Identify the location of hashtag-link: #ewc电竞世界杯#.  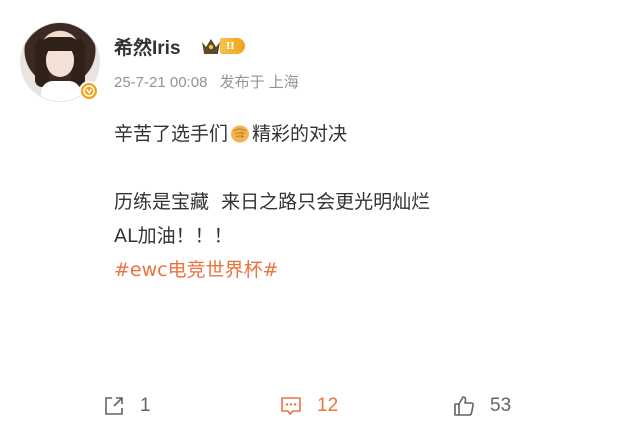
(272, 270).